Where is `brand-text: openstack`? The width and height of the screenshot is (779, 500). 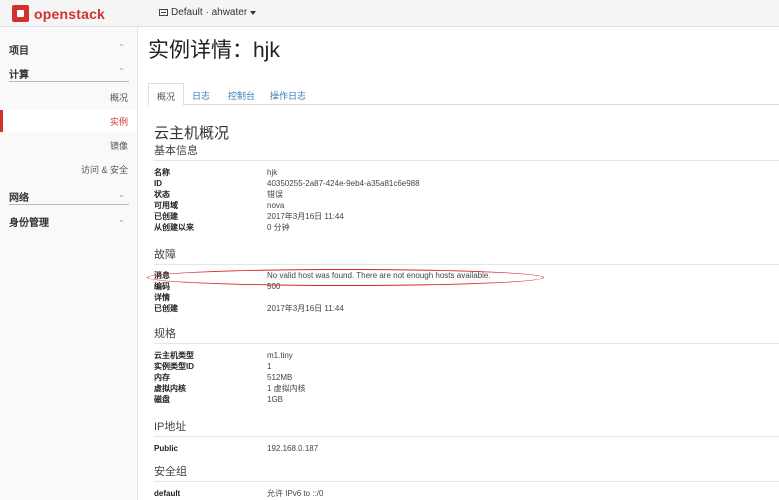
brand-text: openstack is located at coordinates (70, 13).